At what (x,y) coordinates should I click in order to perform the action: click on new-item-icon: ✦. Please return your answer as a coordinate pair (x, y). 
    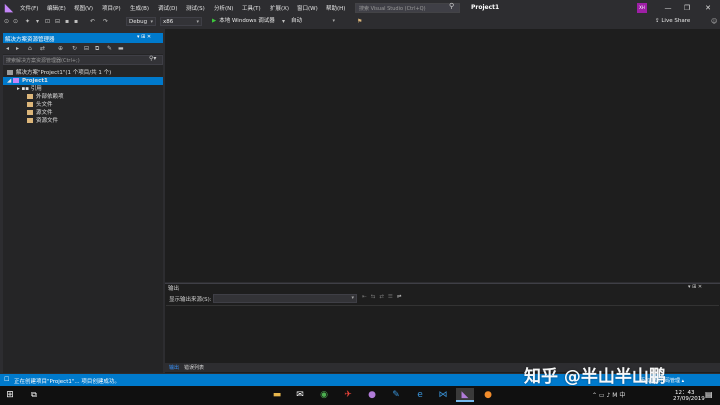
    Looking at the image, I should click on (27, 22).